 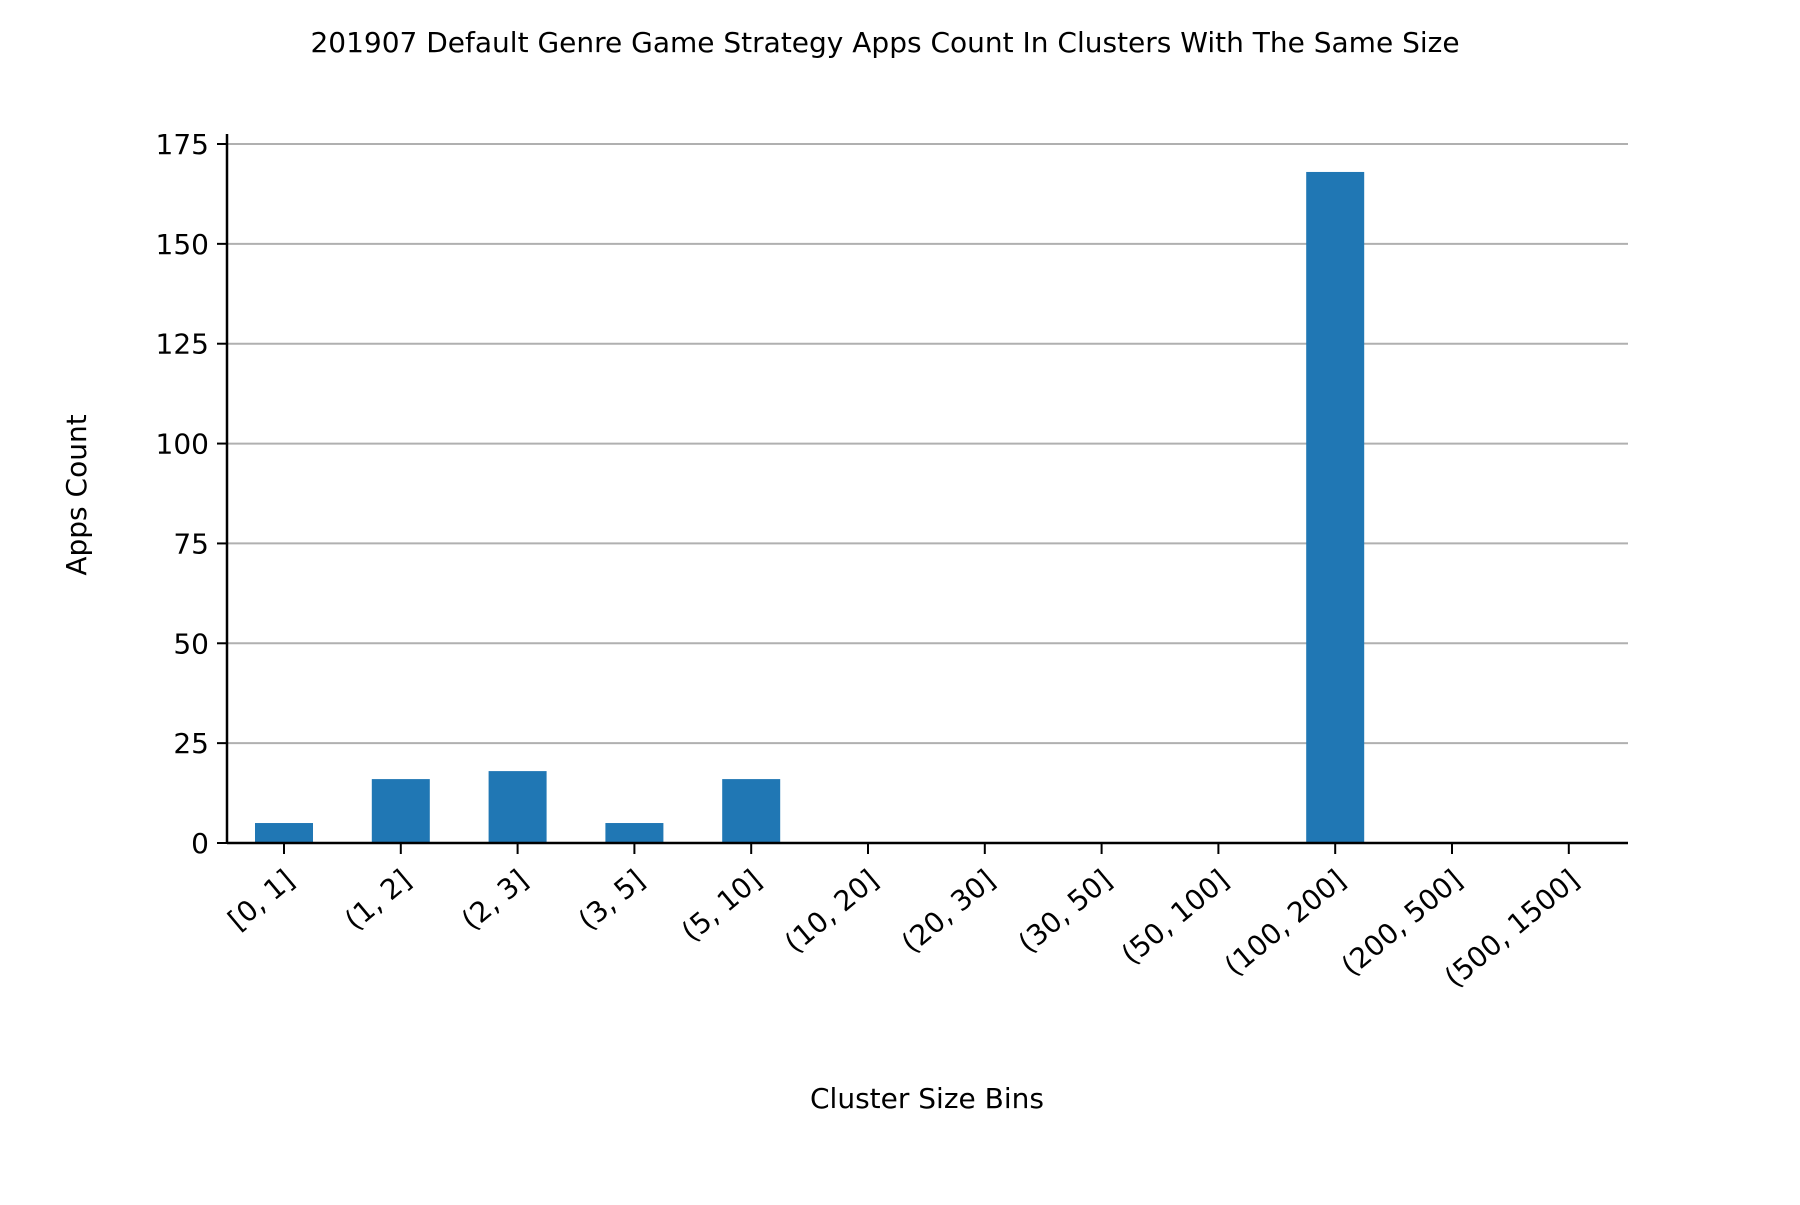 I want to click on y-tick-label: 75, so click(x=191, y=543).